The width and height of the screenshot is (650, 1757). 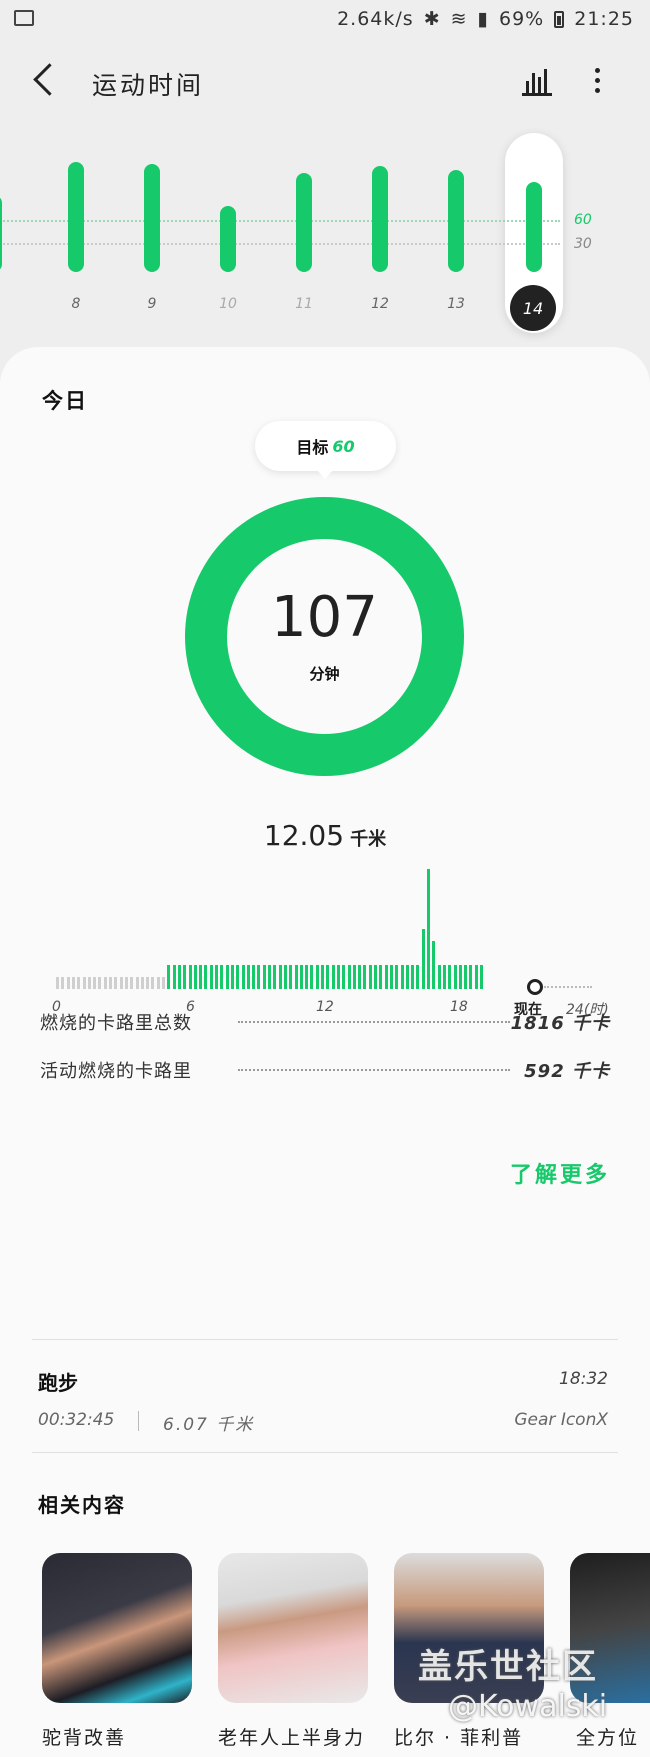 I want to click on battery-percent: 69%, so click(x=522, y=19).